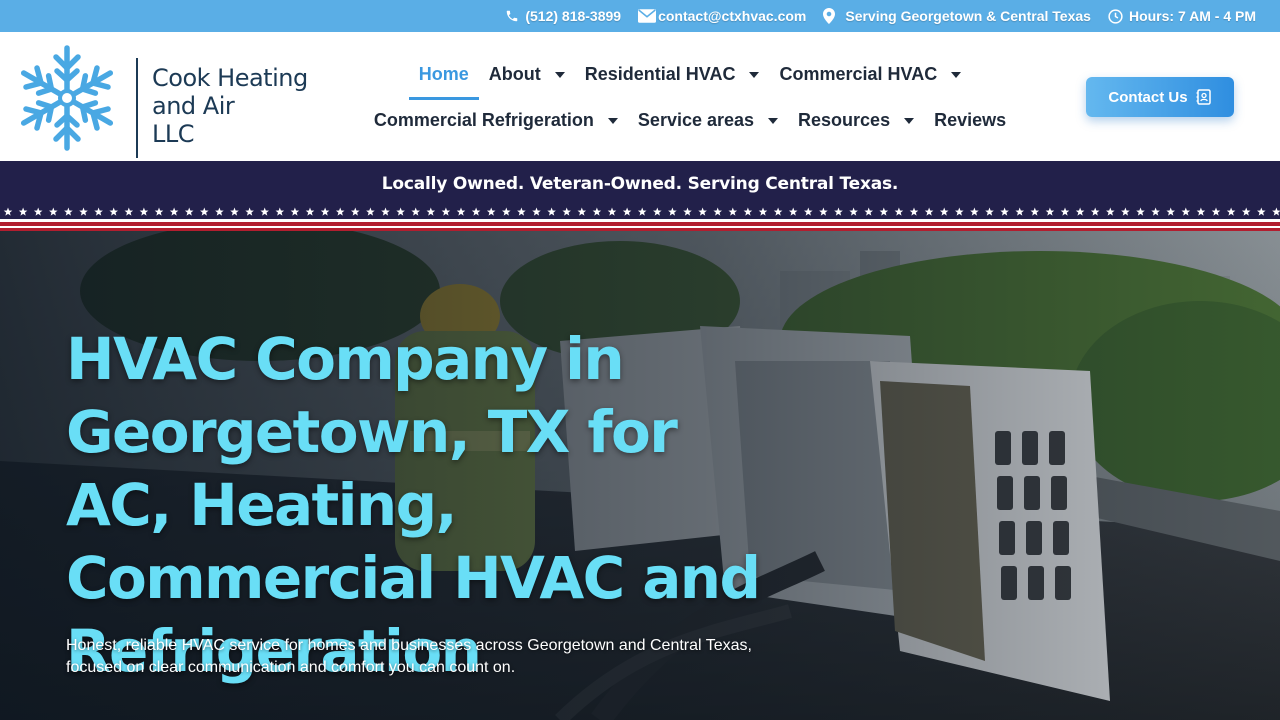 Image resolution: width=1280 pixels, height=720 pixels. What do you see at coordinates (829, 16) in the screenshot?
I see `location-pin-icon` at bounding box center [829, 16].